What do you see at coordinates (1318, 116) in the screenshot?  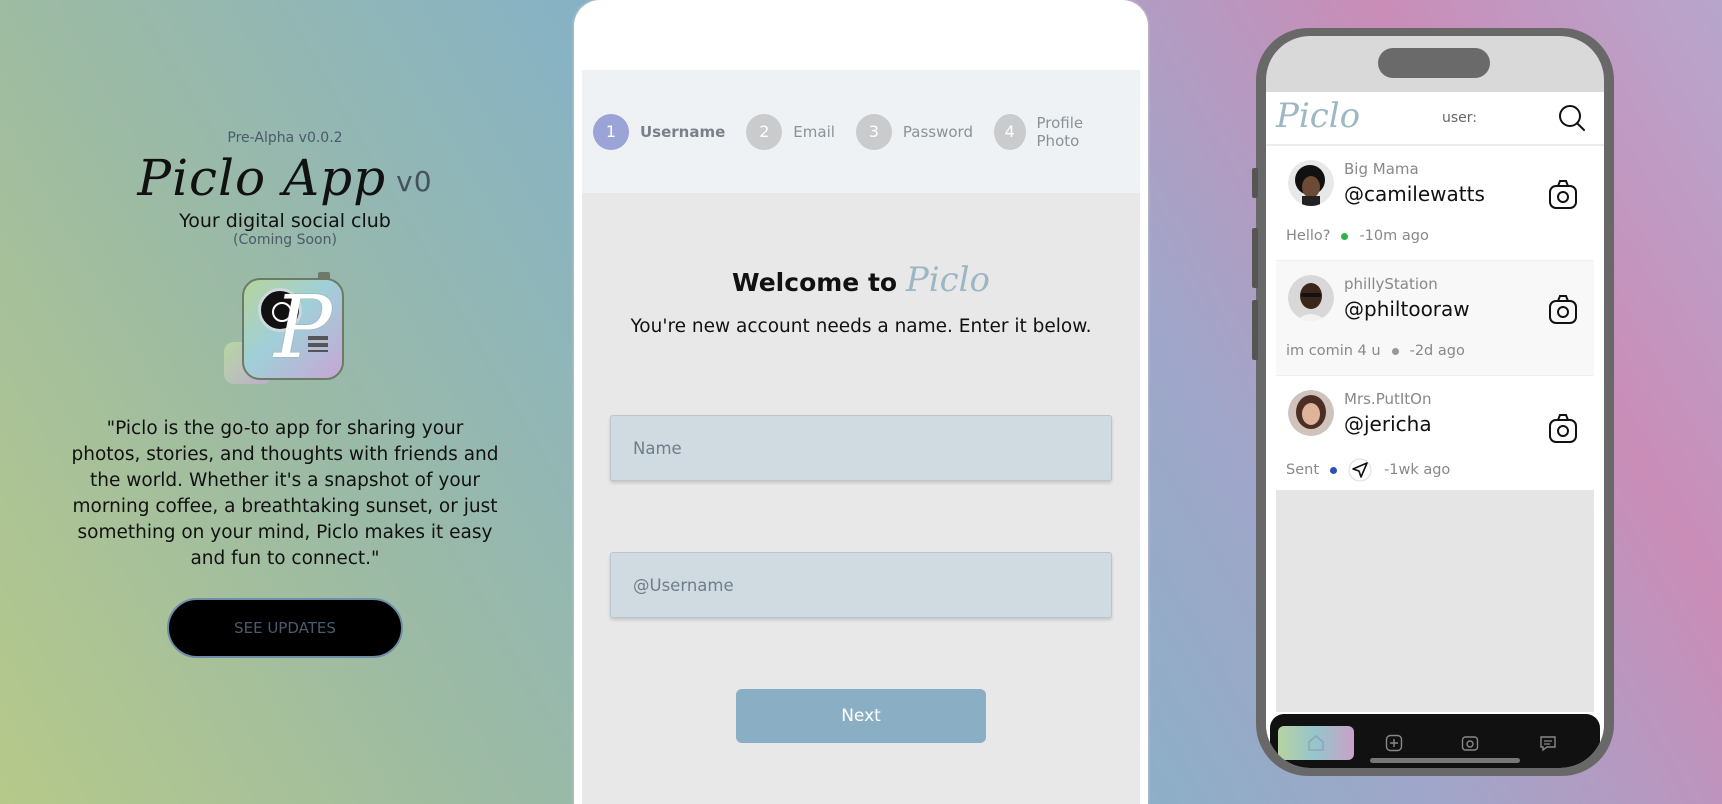 I see `app-logo: Piclo` at bounding box center [1318, 116].